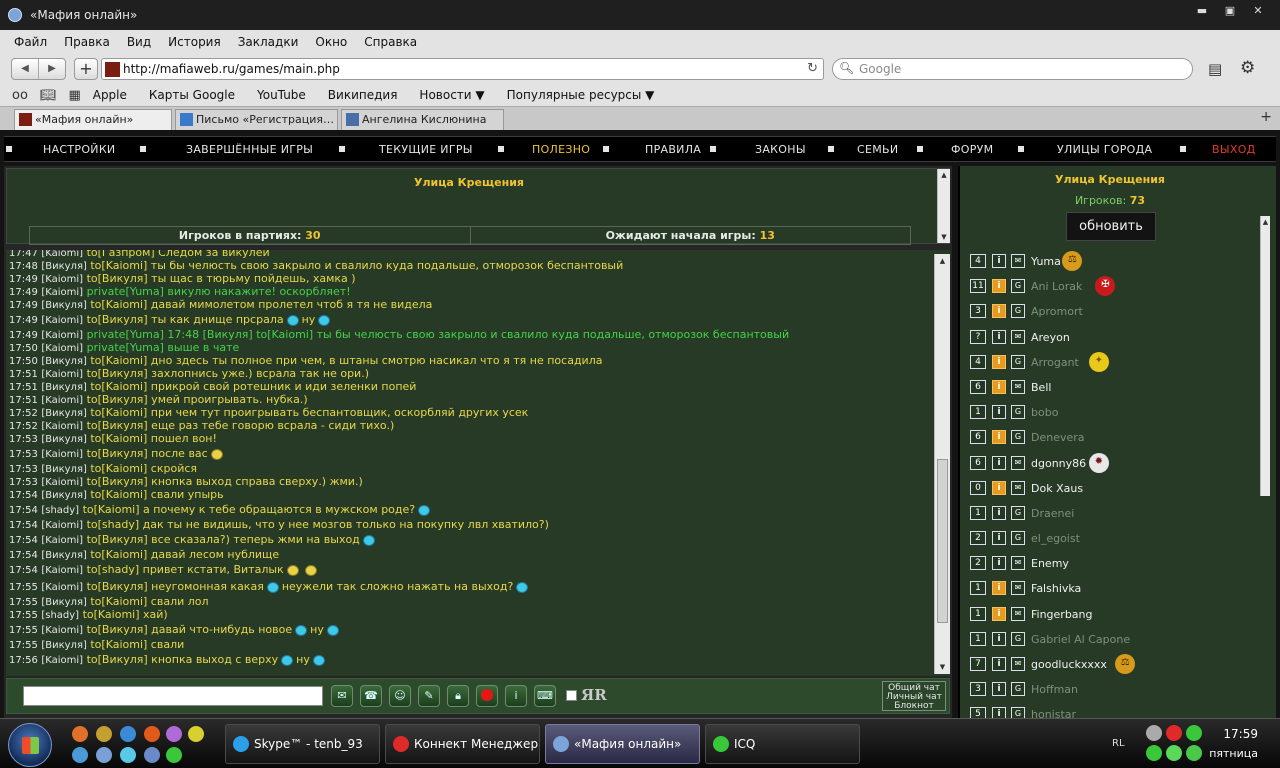 The image size is (1280, 768). What do you see at coordinates (1115, 464) in the screenshot?
I see `player-row: 6 i ✉ dgonny86 ✹` at bounding box center [1115, 464].